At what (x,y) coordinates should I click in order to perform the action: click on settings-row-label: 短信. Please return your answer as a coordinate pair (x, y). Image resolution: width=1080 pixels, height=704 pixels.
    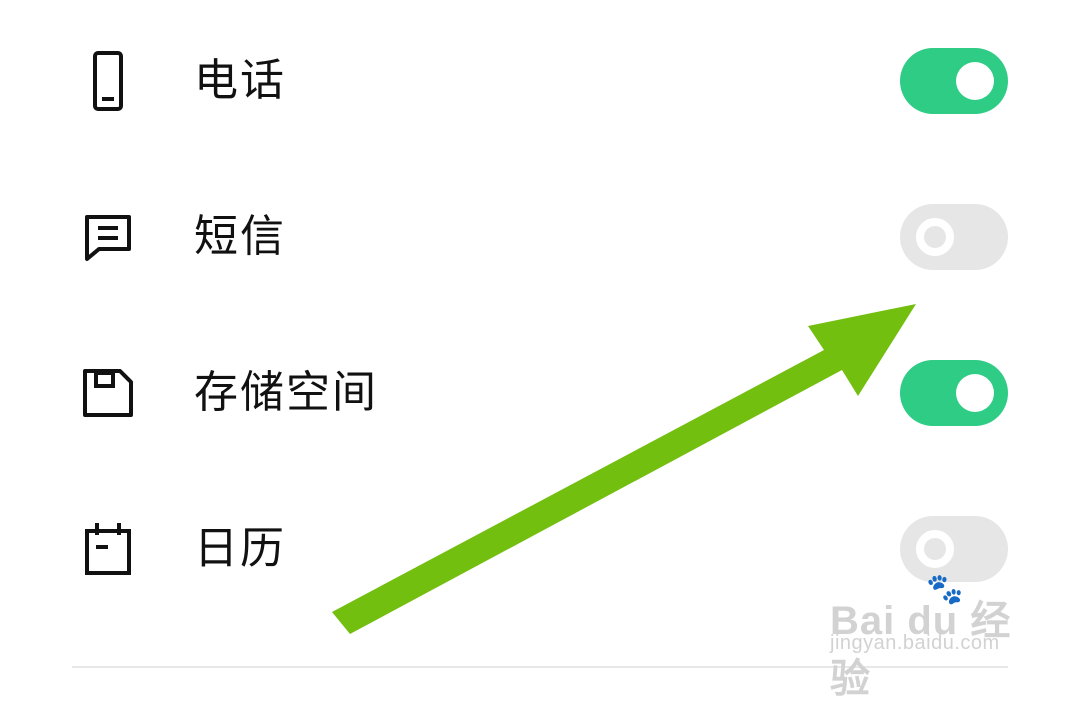
    Looking at the image, I should click on (240, 236).